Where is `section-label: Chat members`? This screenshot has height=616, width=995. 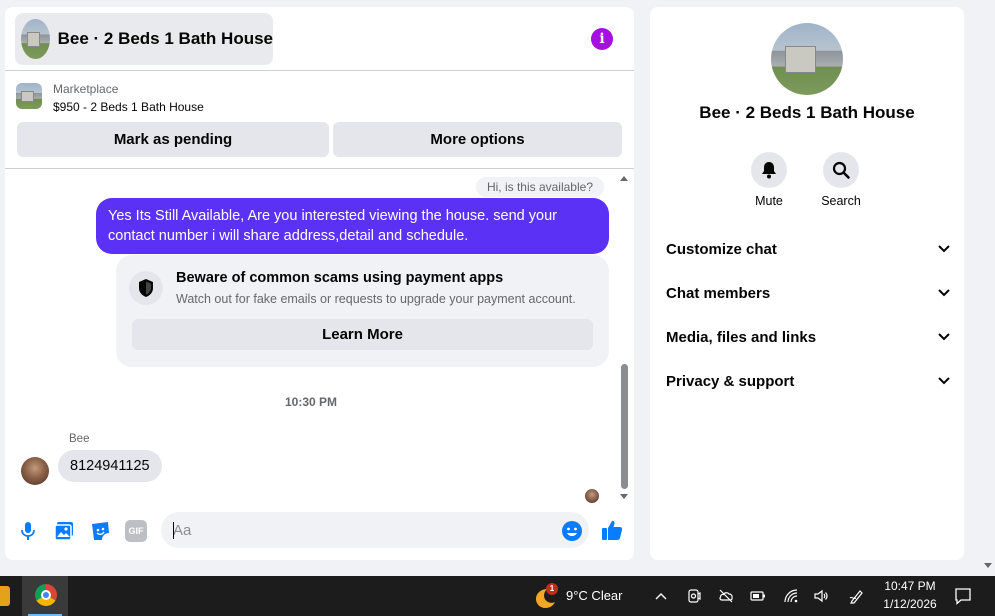
section-label: Chat members is located at coordinates (718, 293).